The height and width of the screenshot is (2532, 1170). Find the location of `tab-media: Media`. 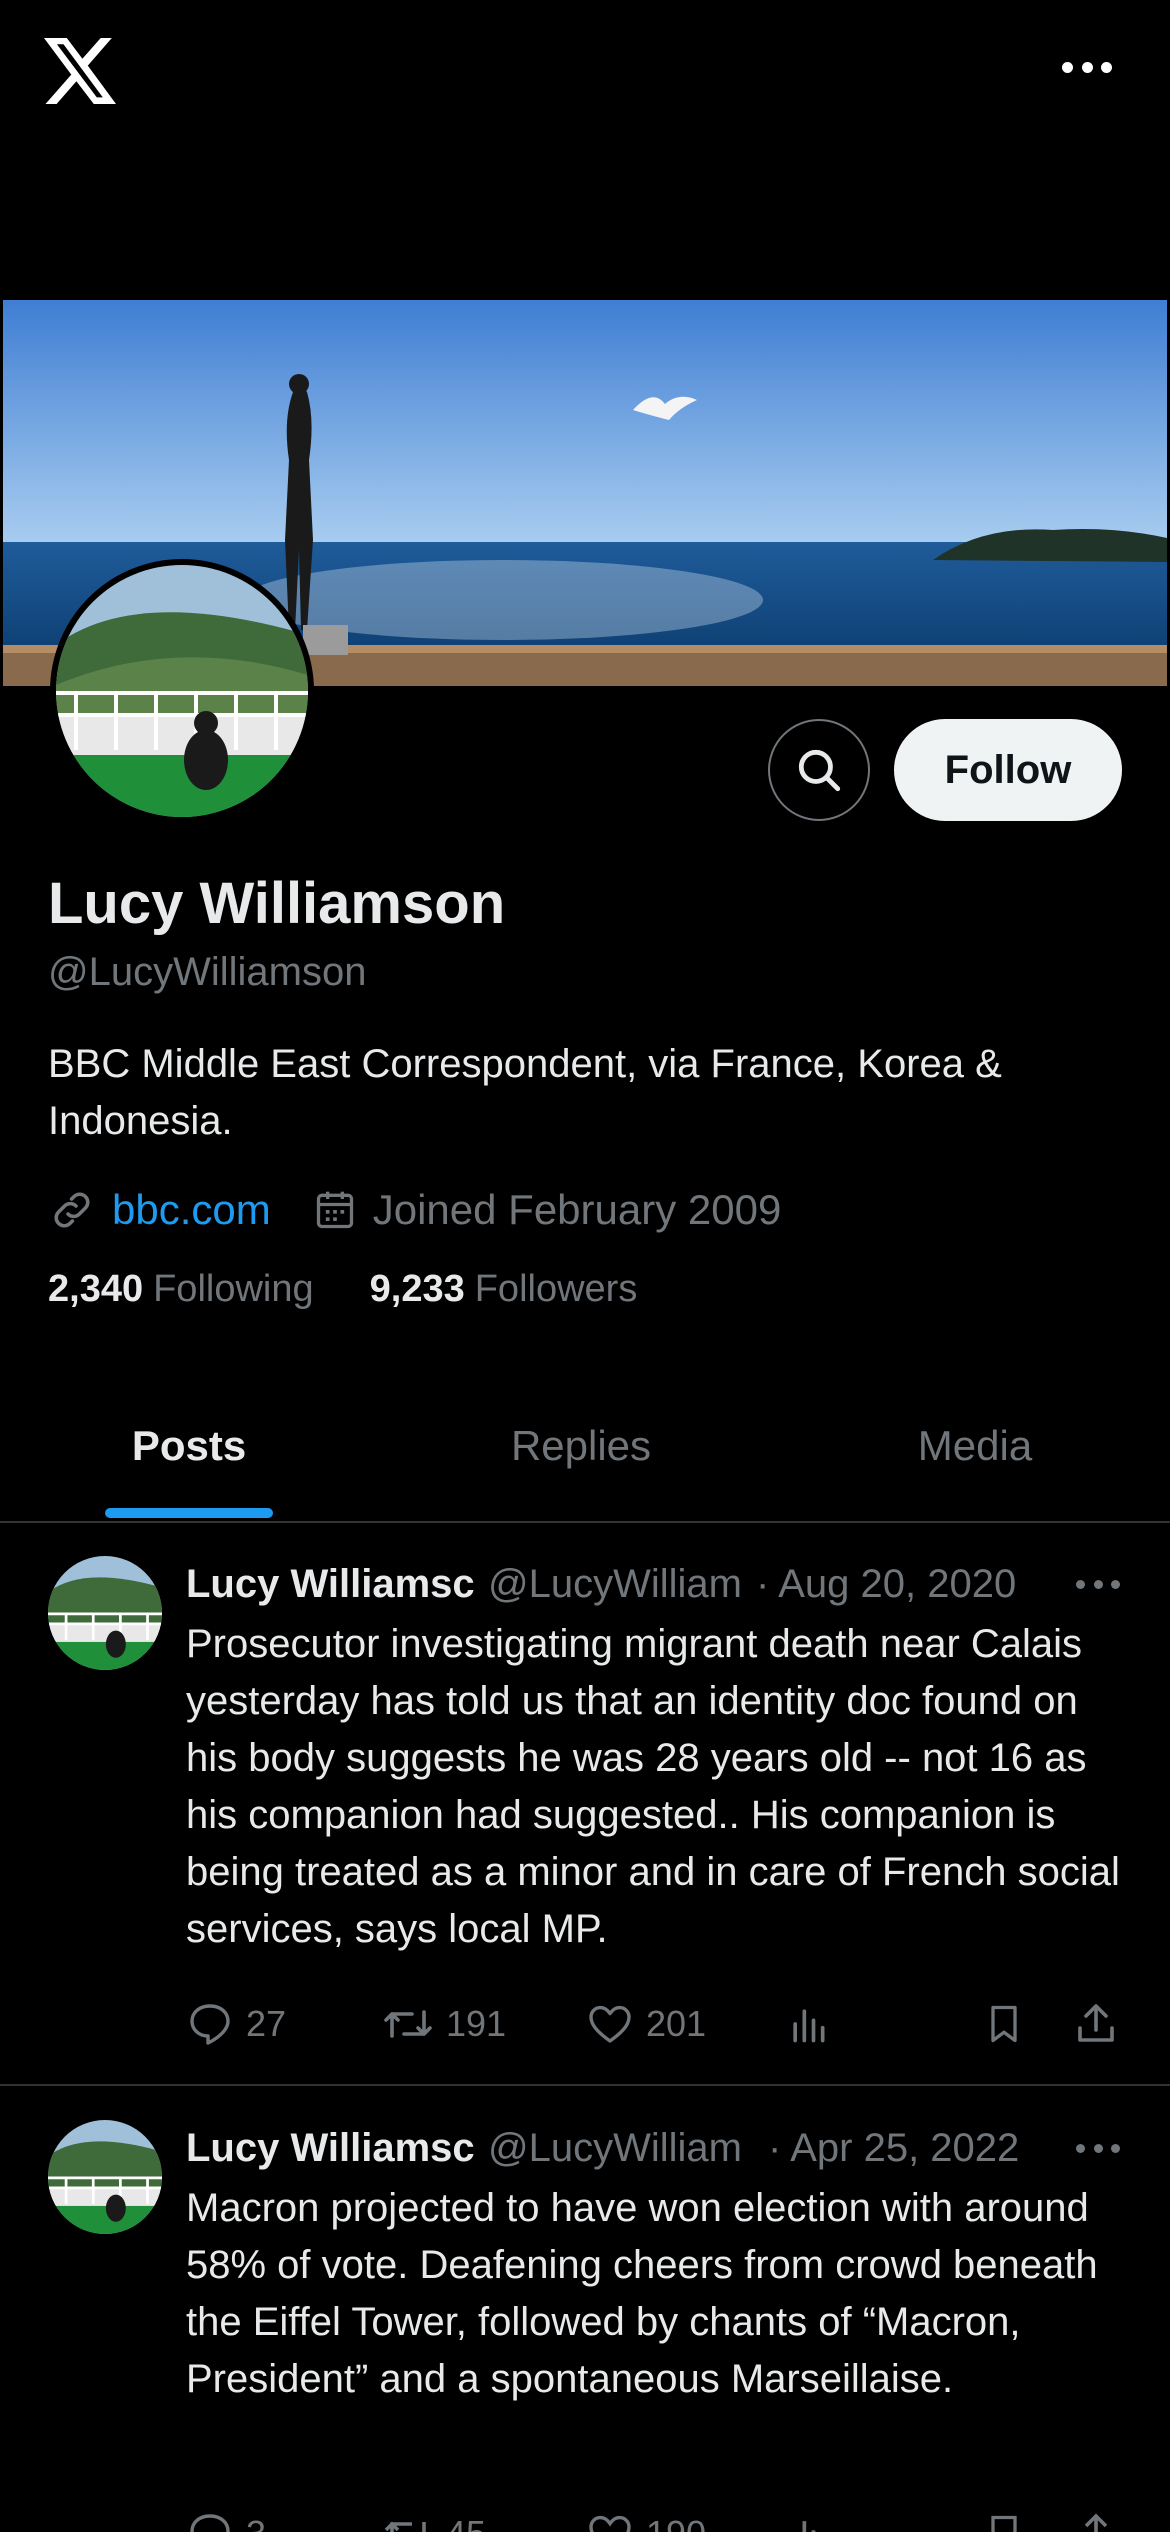

tab-media: Media is located at coordinates (975, 1446).